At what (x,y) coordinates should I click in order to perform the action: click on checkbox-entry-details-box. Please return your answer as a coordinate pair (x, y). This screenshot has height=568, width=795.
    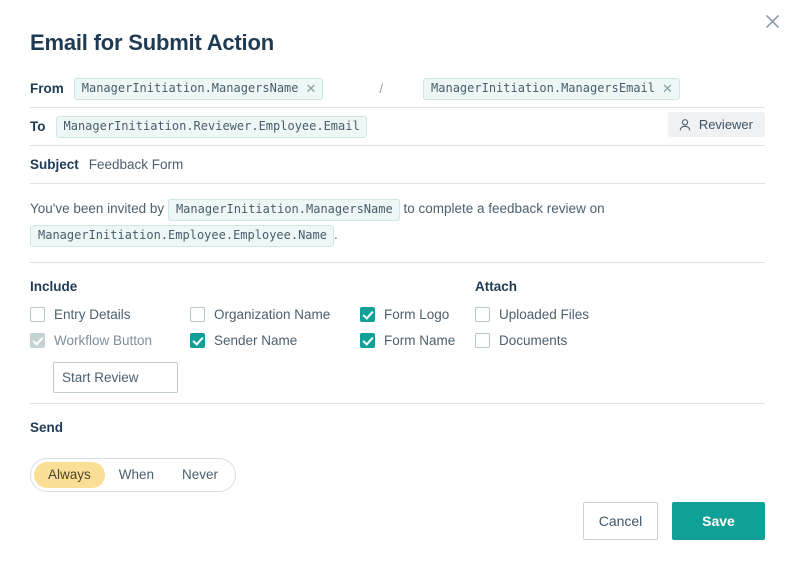
    Looking at the image, I should click on (37, 315).